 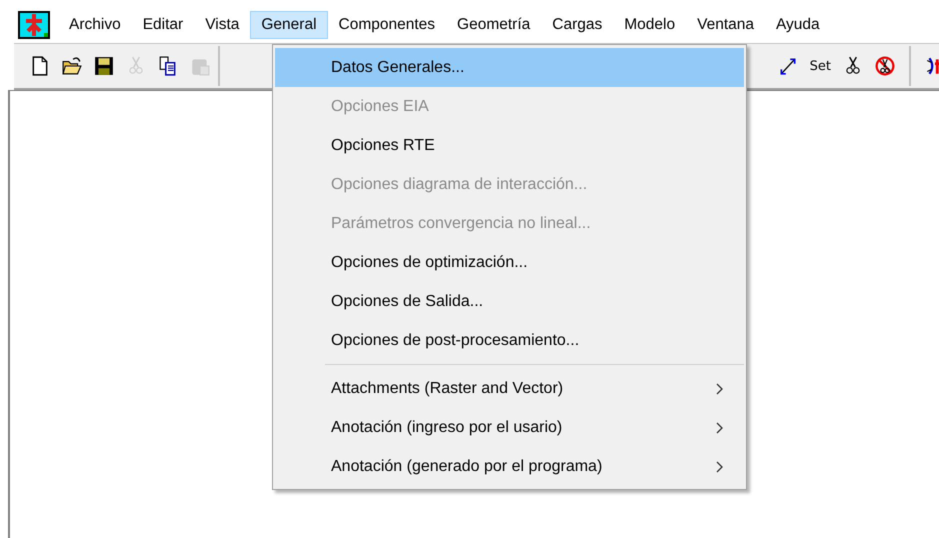 What do you see at coordinates (163, 25) in the screenshot?
I see `menu-title: Editar` at bounding box center [163, 25].